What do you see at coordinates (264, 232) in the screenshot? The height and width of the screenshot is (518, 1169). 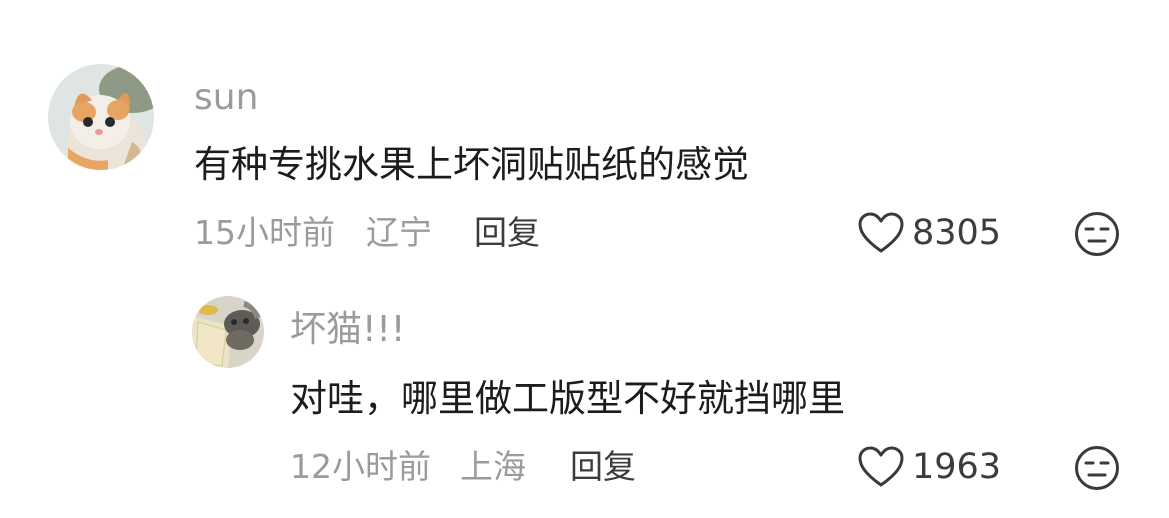 I see `comment-time: 15小时前` at bounding box center [264, 232].